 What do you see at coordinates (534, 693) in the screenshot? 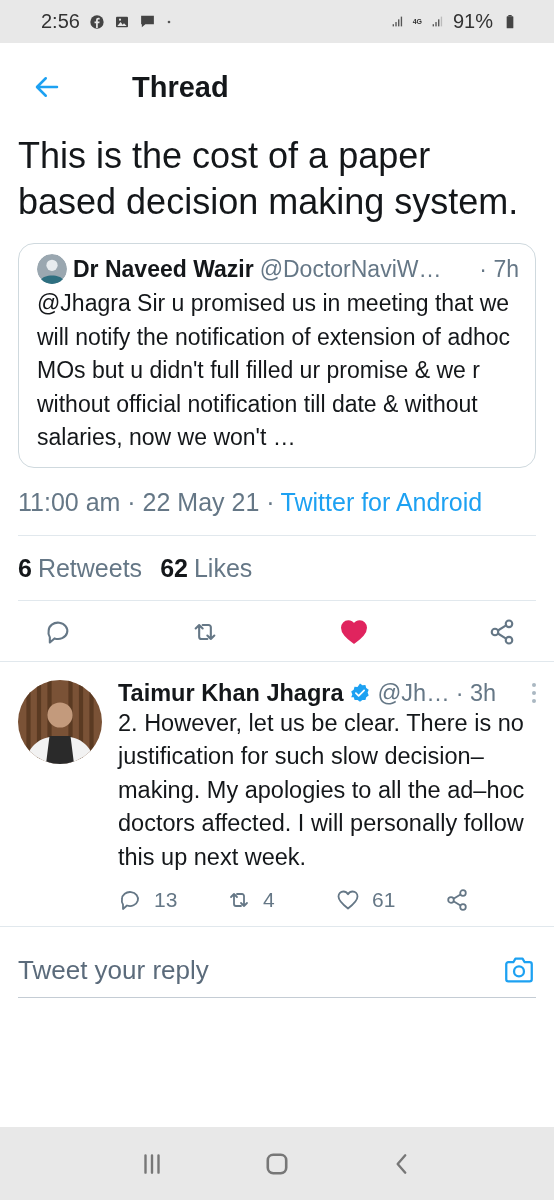
I see `more-icon` at bounding box center [534, 693].